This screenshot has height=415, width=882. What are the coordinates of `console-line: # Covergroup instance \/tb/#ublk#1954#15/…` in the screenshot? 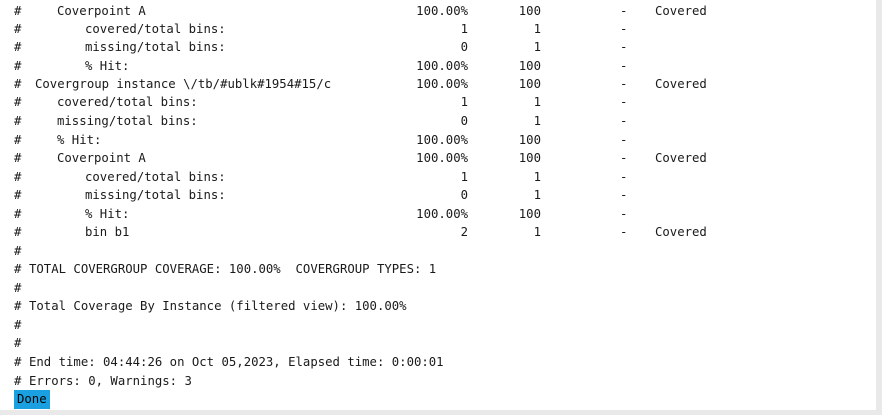 It's located at (438, 84).